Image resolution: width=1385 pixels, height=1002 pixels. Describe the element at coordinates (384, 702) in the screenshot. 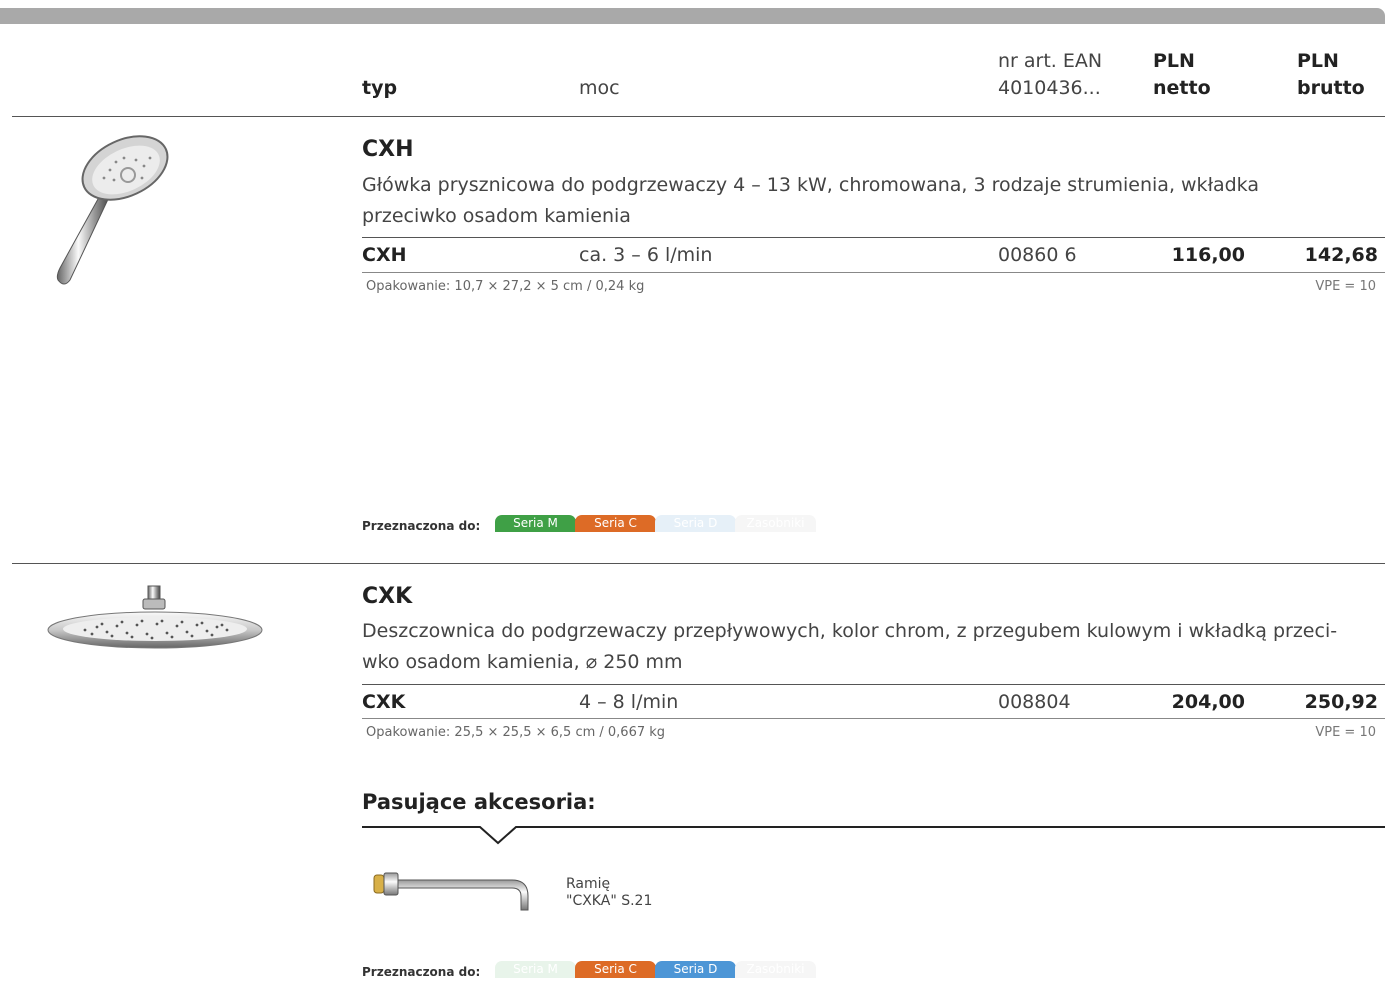

I see `cell-typ: CXK` at that location.